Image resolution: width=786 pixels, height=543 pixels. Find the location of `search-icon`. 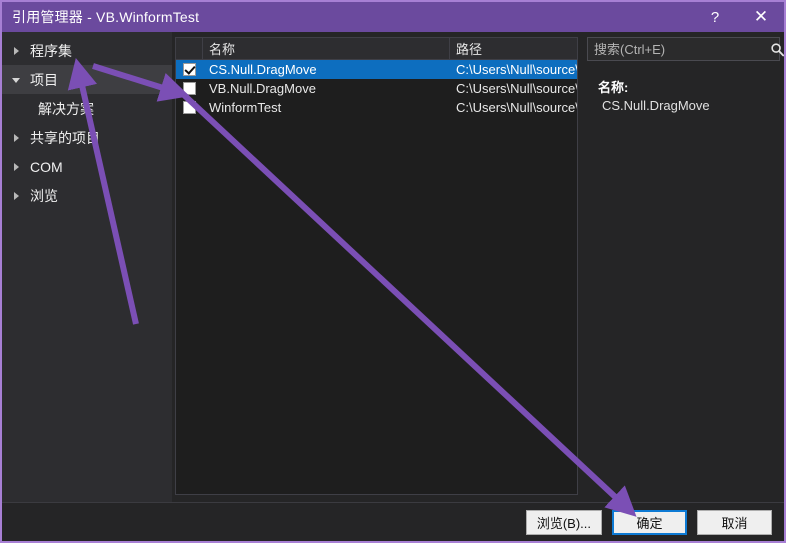

search-icon is located at coordinates (777, 49).